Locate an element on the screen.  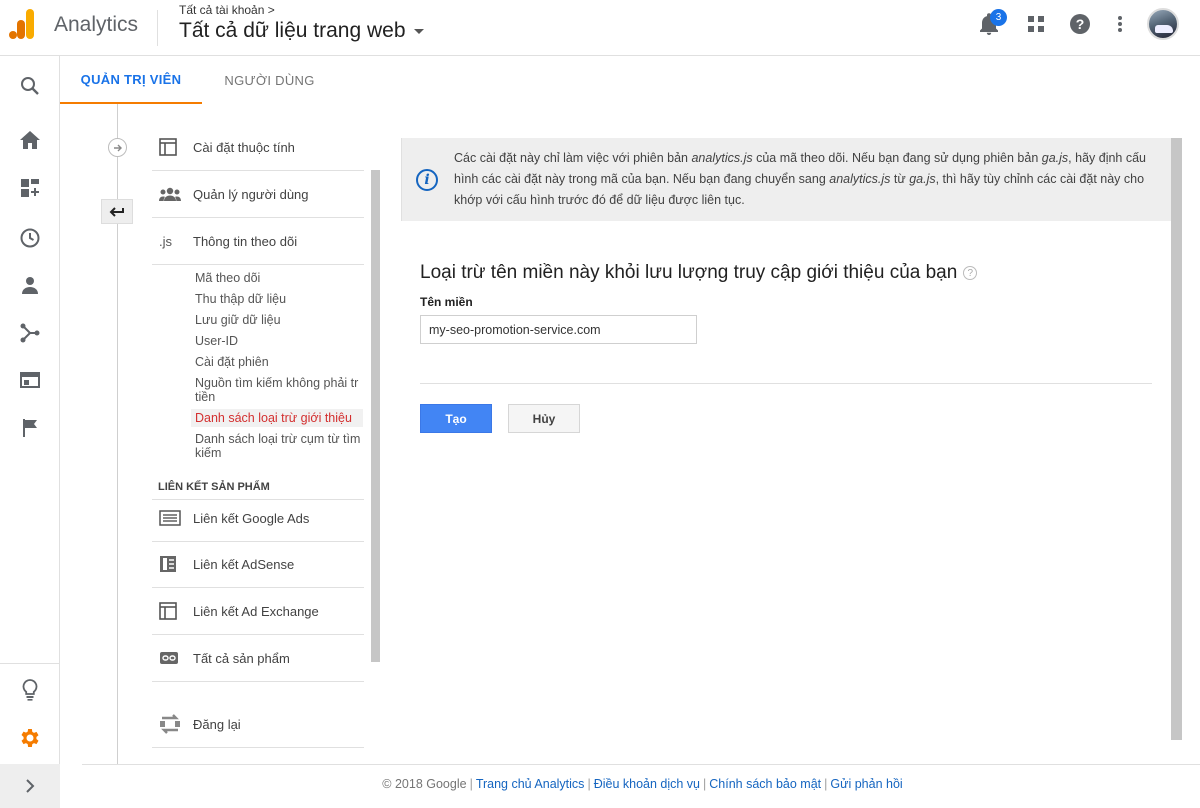
caret-down-icon is located at coordinates (418, 31).